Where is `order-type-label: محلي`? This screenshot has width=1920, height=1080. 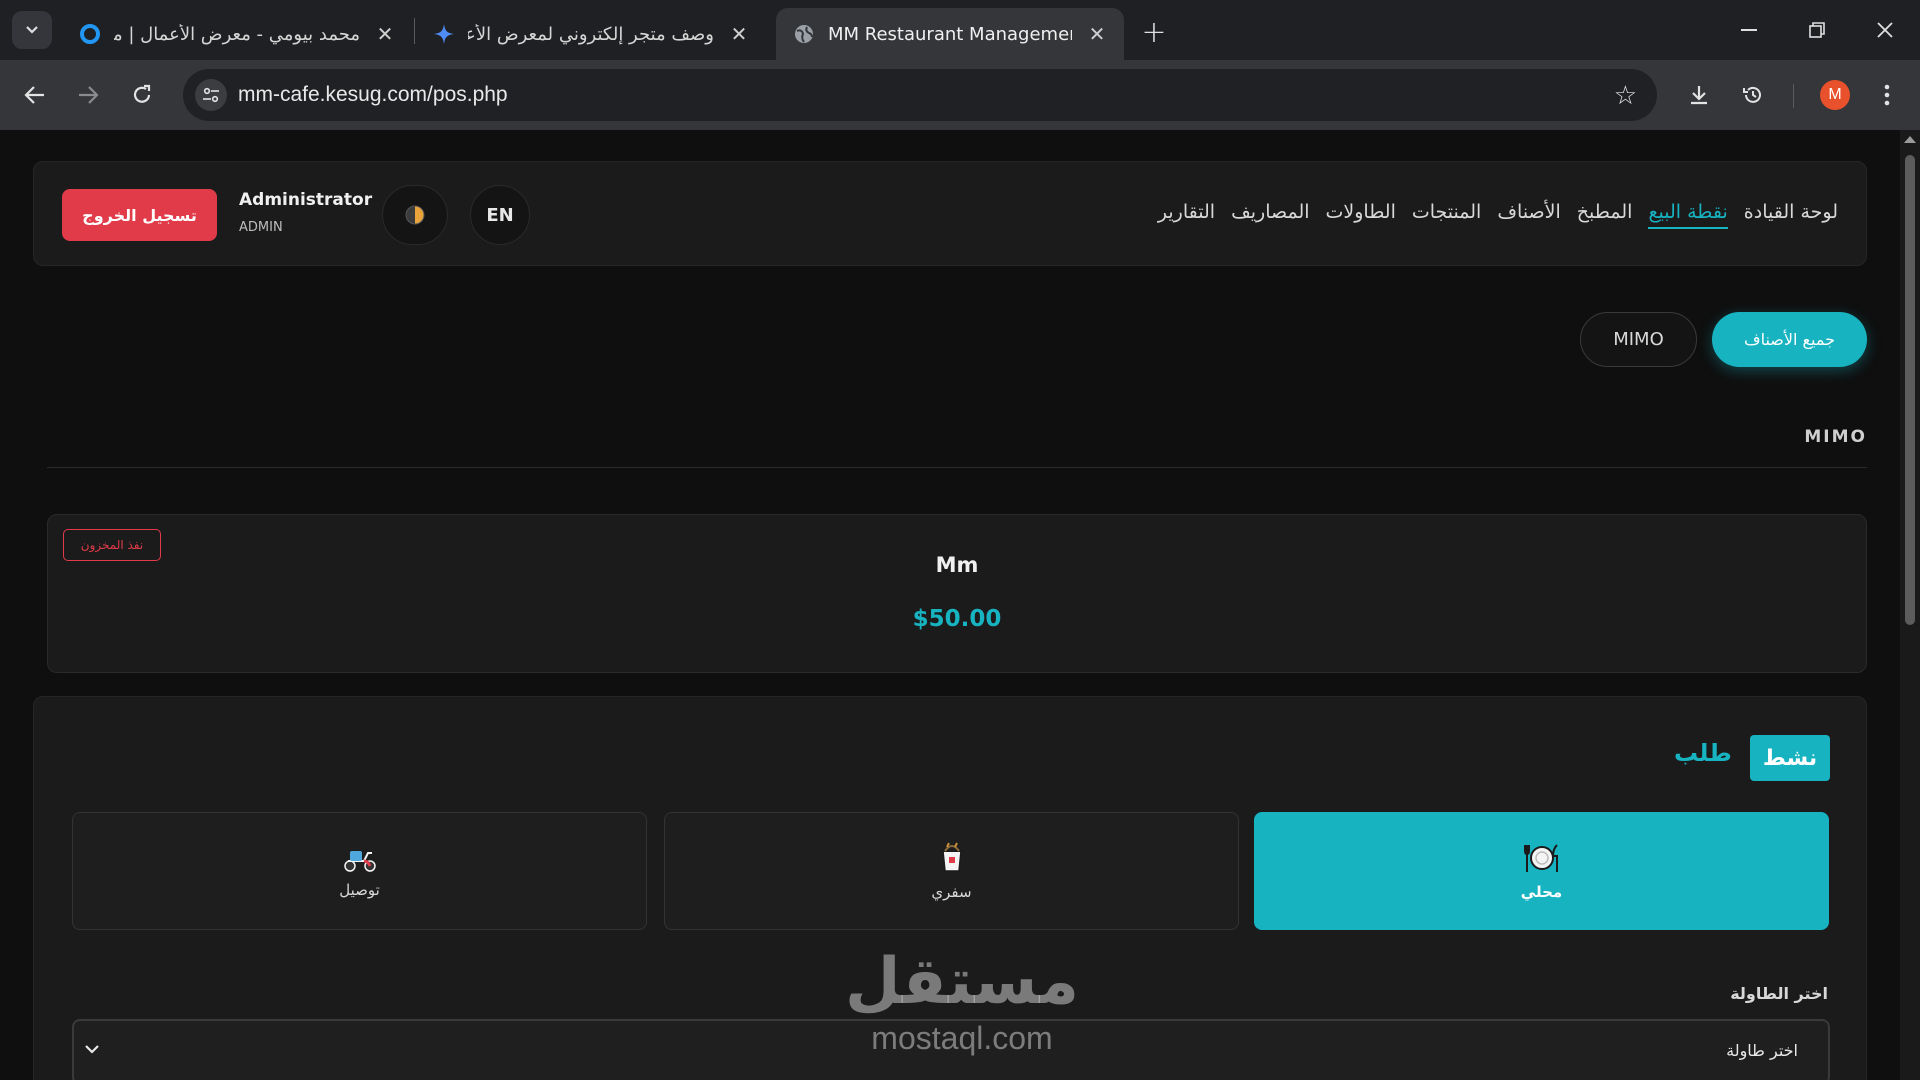
order-type-label: محلي is located at coordinates (1541, 892).